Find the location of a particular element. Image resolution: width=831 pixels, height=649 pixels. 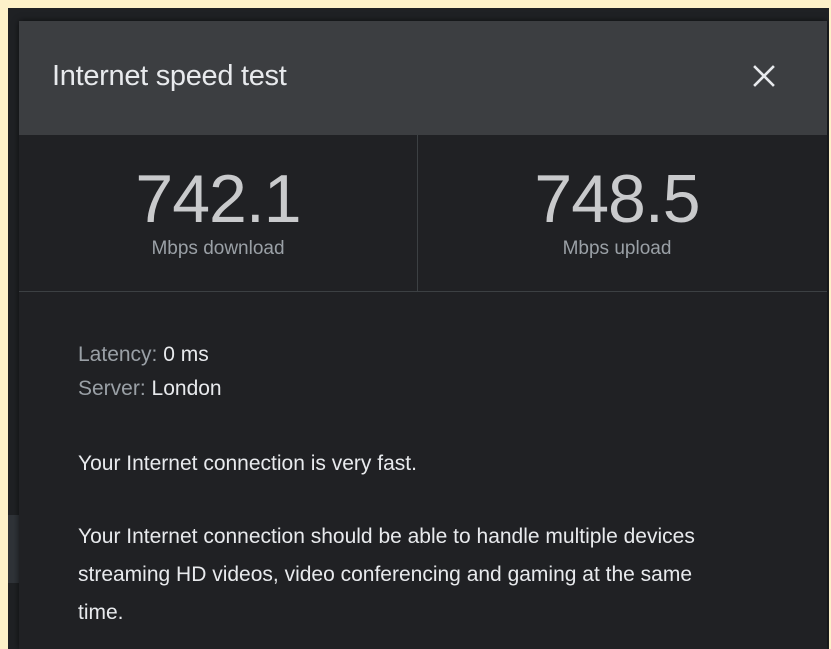

latency-value: 0 ms is located at coordinates (186, 354).